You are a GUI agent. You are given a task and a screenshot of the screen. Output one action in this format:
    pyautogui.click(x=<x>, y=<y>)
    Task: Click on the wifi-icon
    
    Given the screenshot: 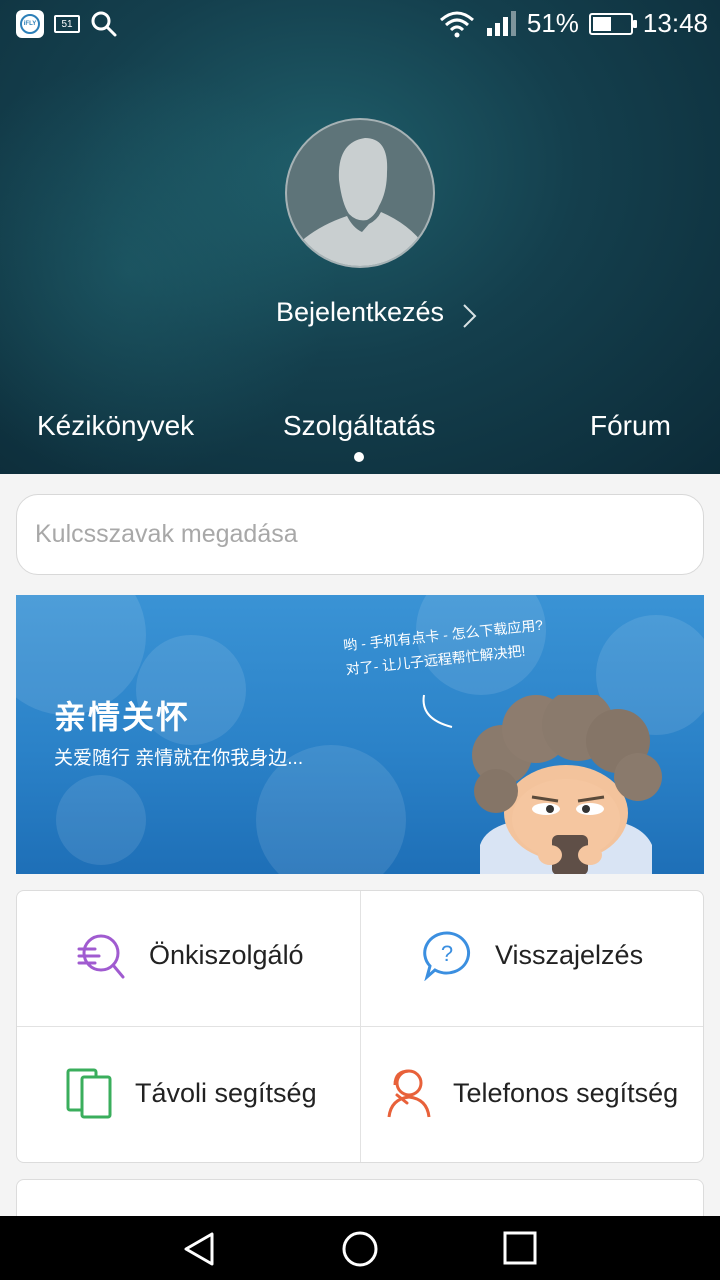 What is the action you would take?
    pyautogui.click(x=456, y=24)
    